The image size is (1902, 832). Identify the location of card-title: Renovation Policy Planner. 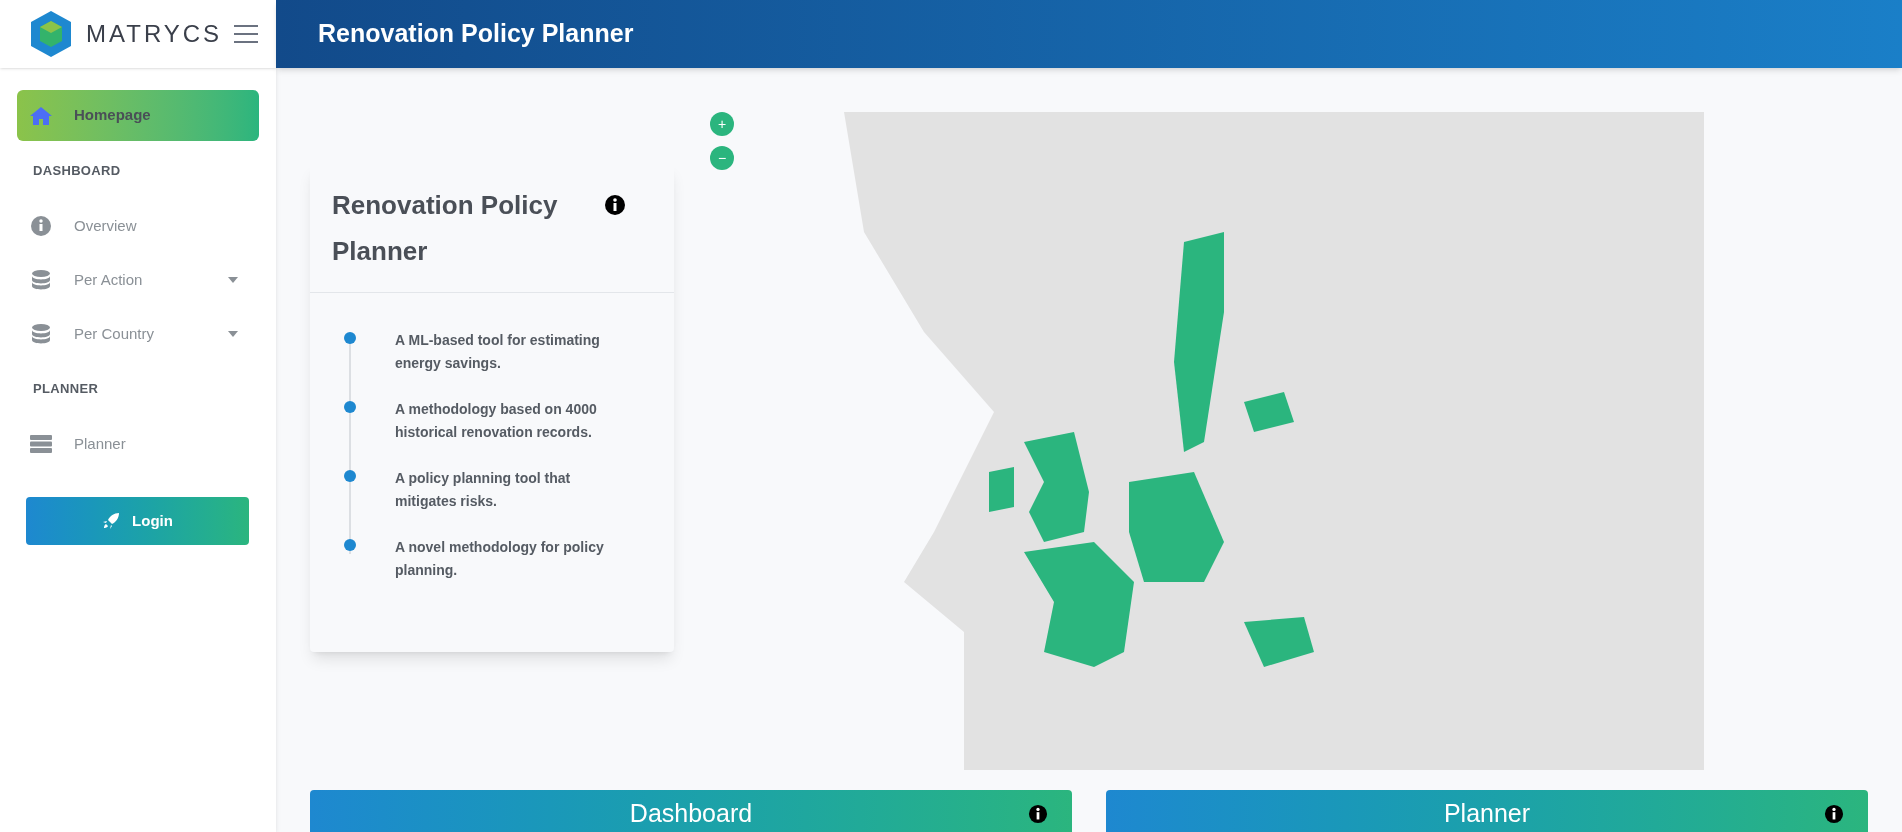
(445, 228).